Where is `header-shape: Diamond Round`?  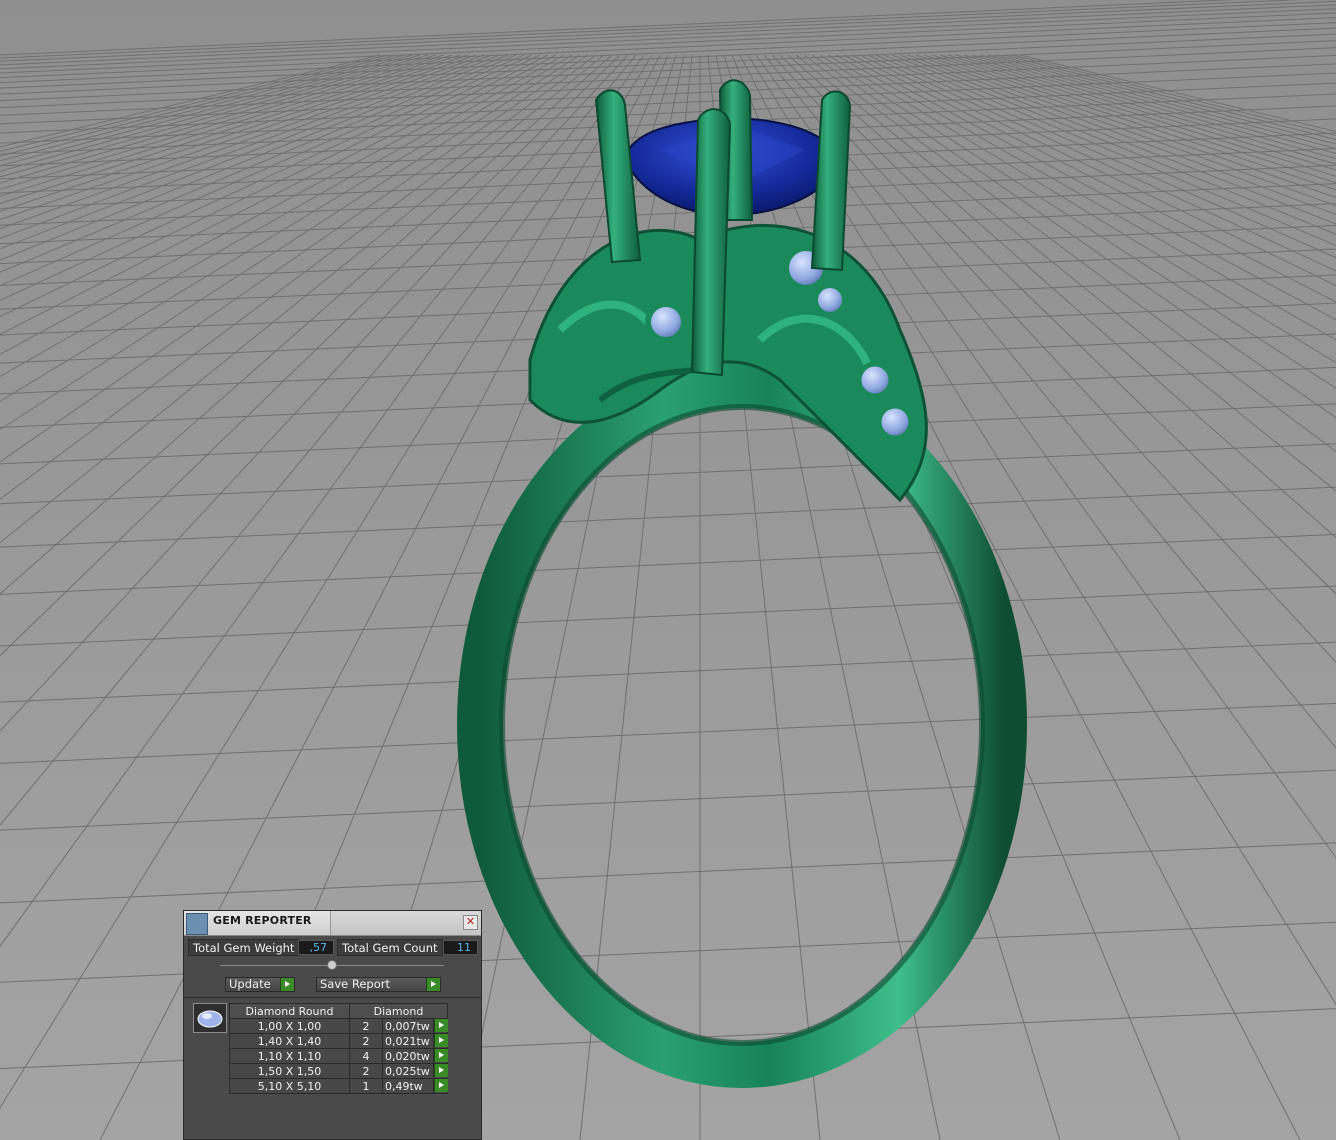
header-shape: Diamond Round is located at coordinates (289, 1011).